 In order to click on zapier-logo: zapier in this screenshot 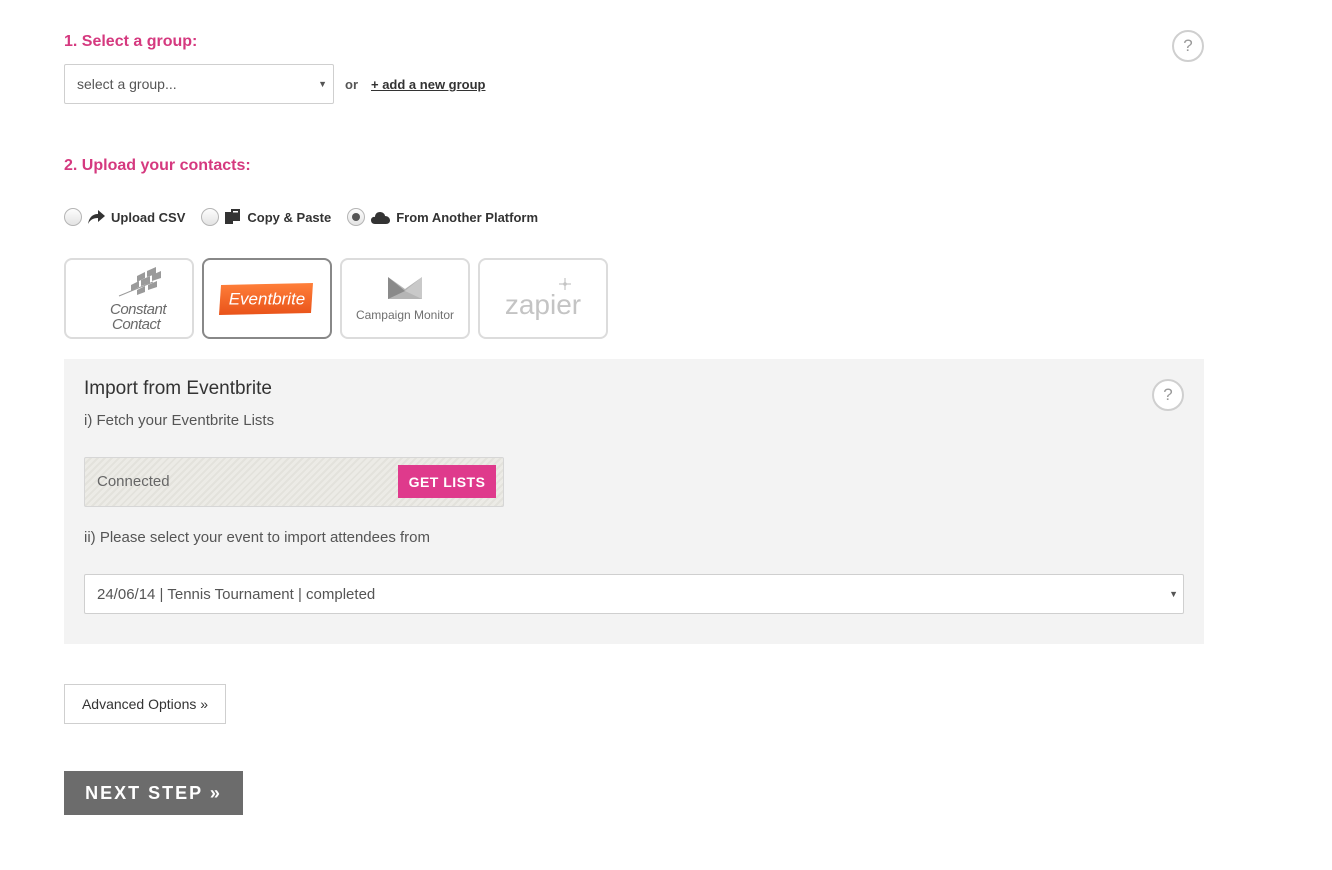, I will do `click(543, 298)`.